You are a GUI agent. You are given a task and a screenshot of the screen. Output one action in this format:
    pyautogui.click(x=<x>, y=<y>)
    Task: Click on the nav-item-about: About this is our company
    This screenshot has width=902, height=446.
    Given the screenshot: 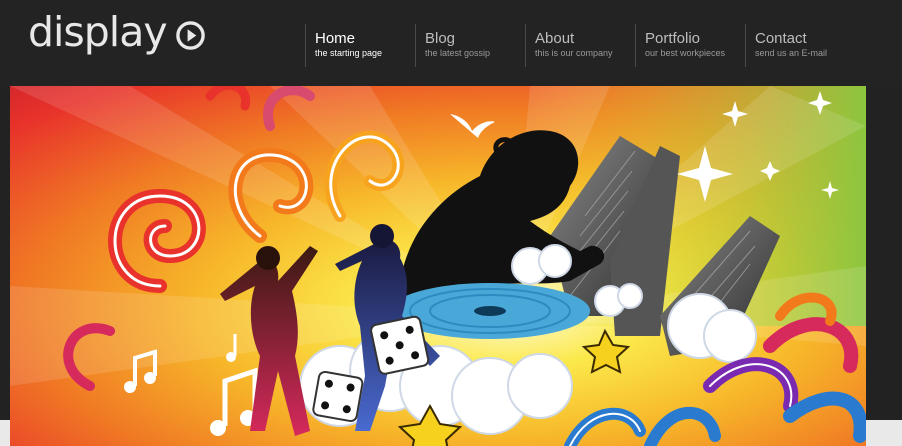 What is the action you would take?
    pyautogui.click(x=580, y=45)
    